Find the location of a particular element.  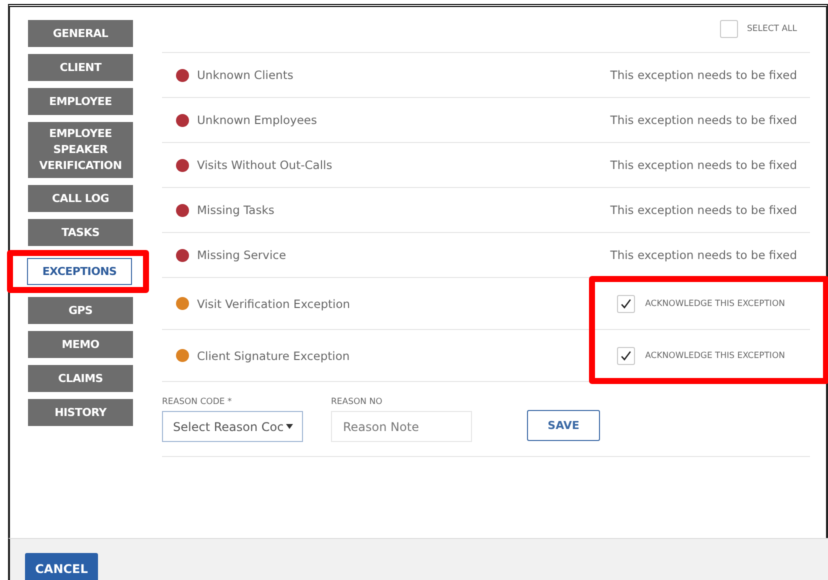

save-button: SAVE is located at coordinates (563, 425).